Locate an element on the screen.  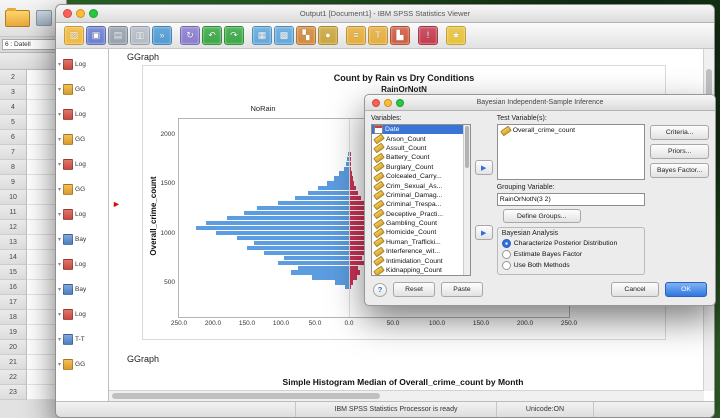
row-header: 12 is located at coordinates (13, 227).